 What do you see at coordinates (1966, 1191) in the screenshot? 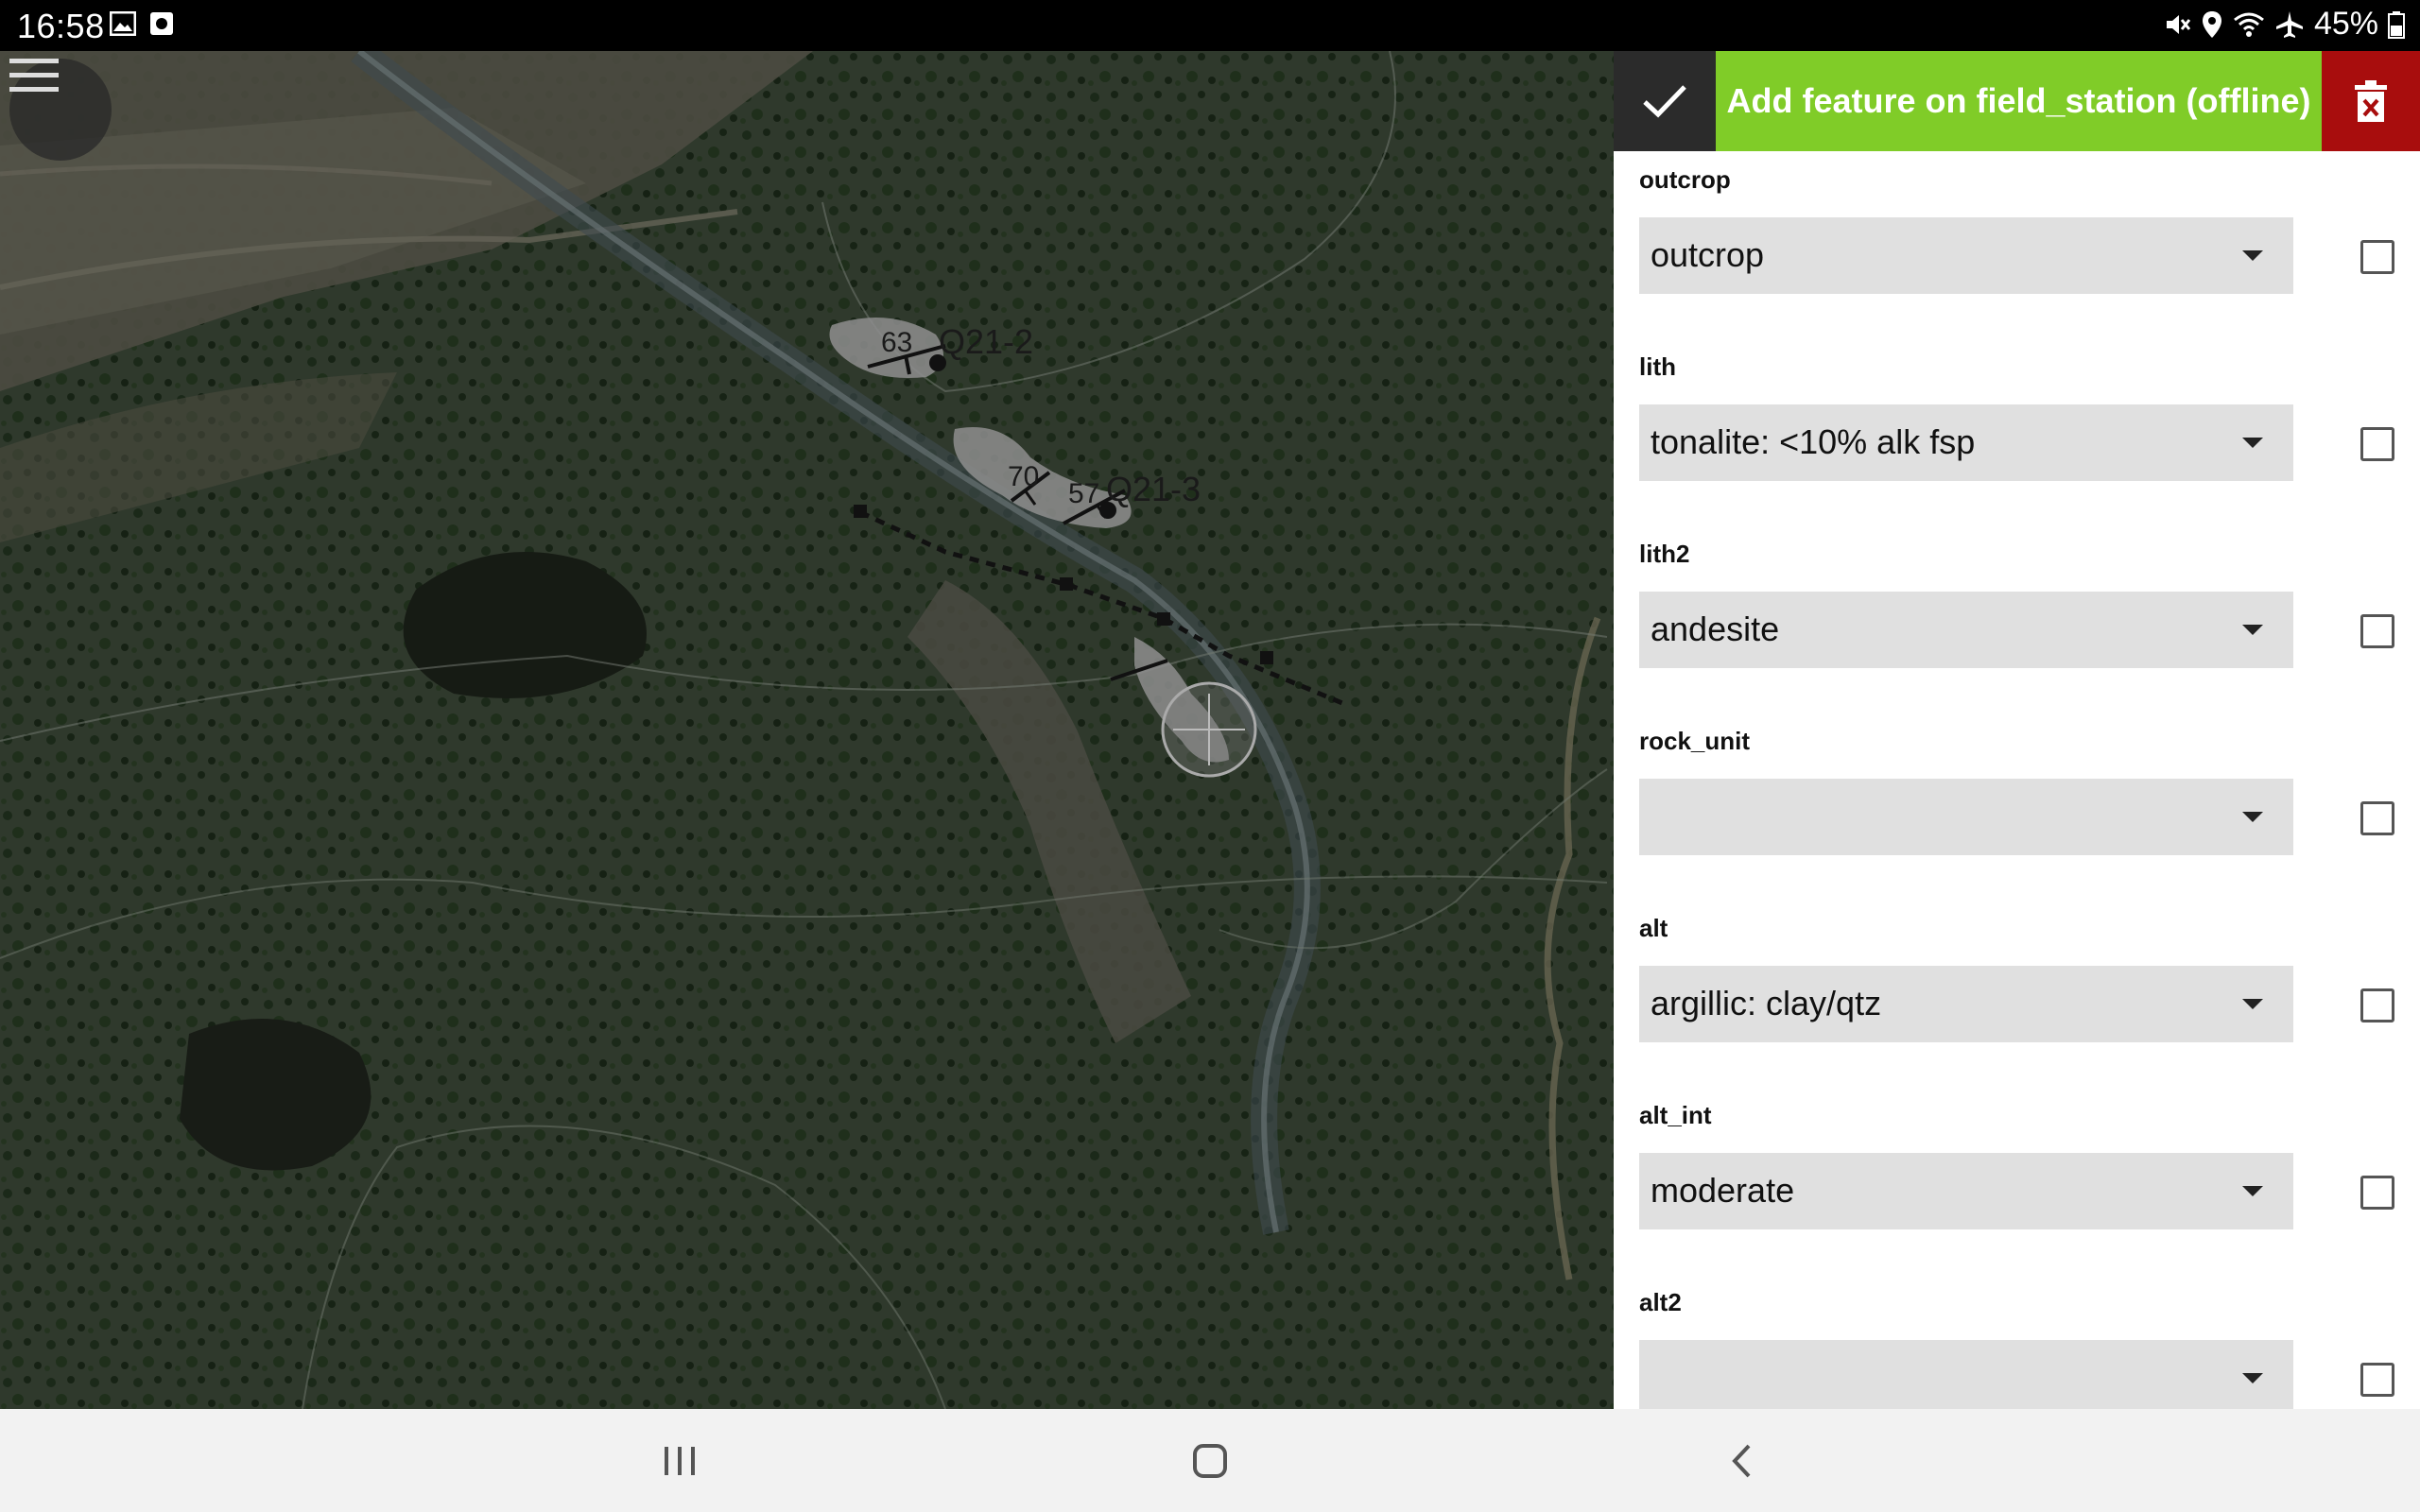
I see `alt-int-dropdown: moderate` at bounding box center [1966, 1191].